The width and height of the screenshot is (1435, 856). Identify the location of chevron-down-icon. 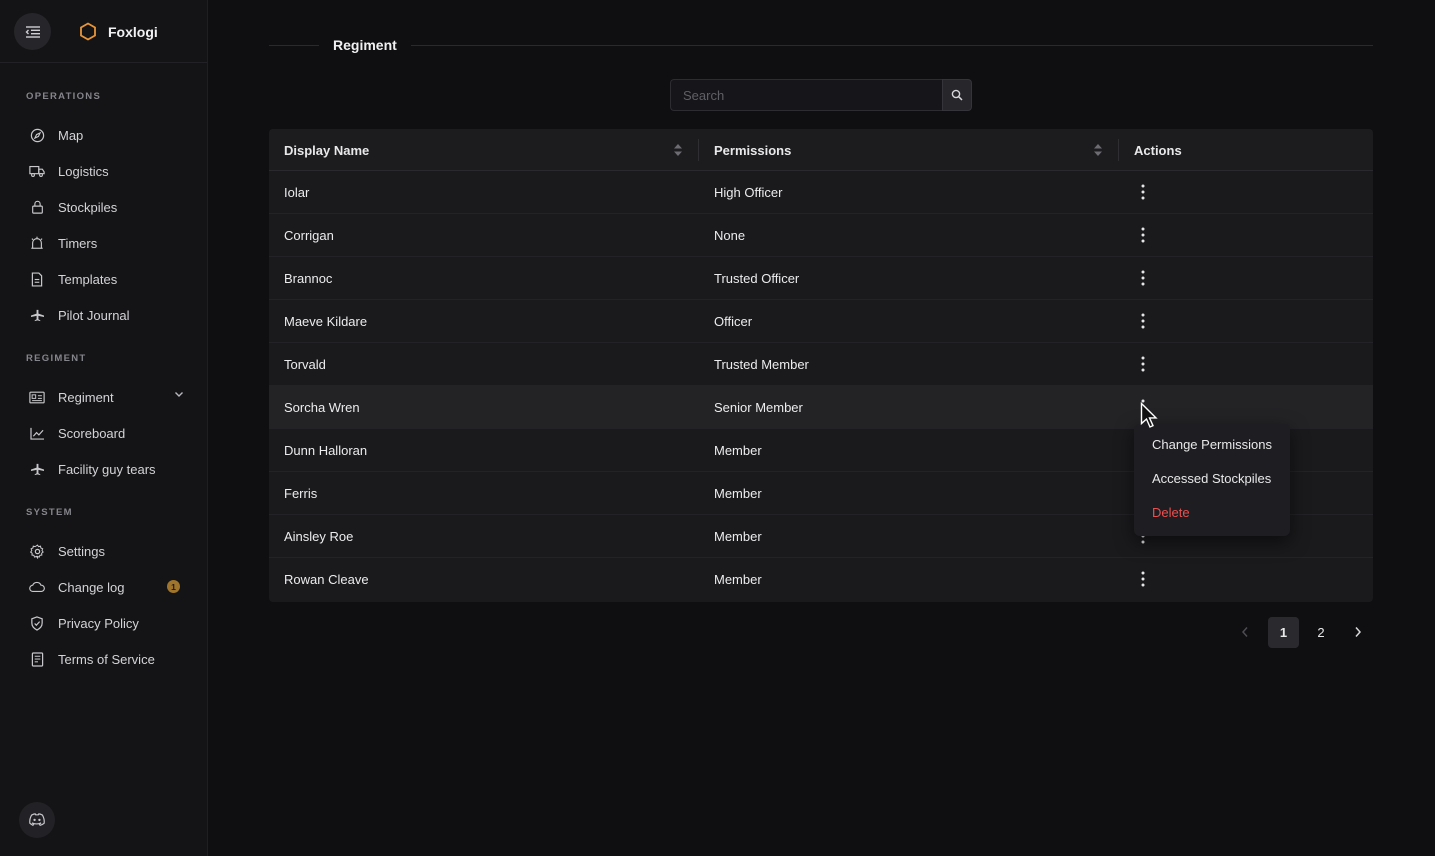
(179, 394).